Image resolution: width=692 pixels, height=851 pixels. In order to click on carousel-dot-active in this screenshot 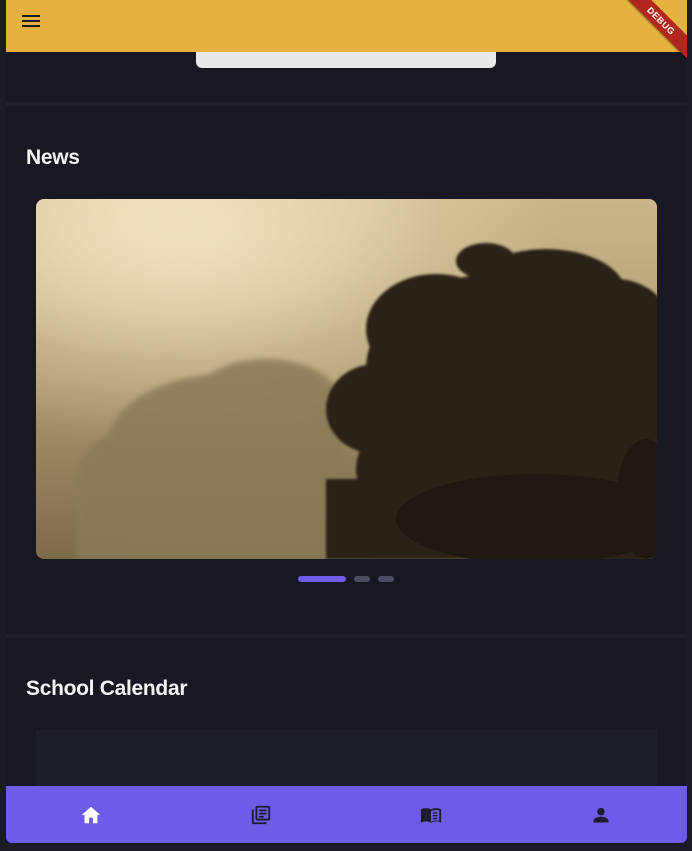, I will do `click(322, 579)`.